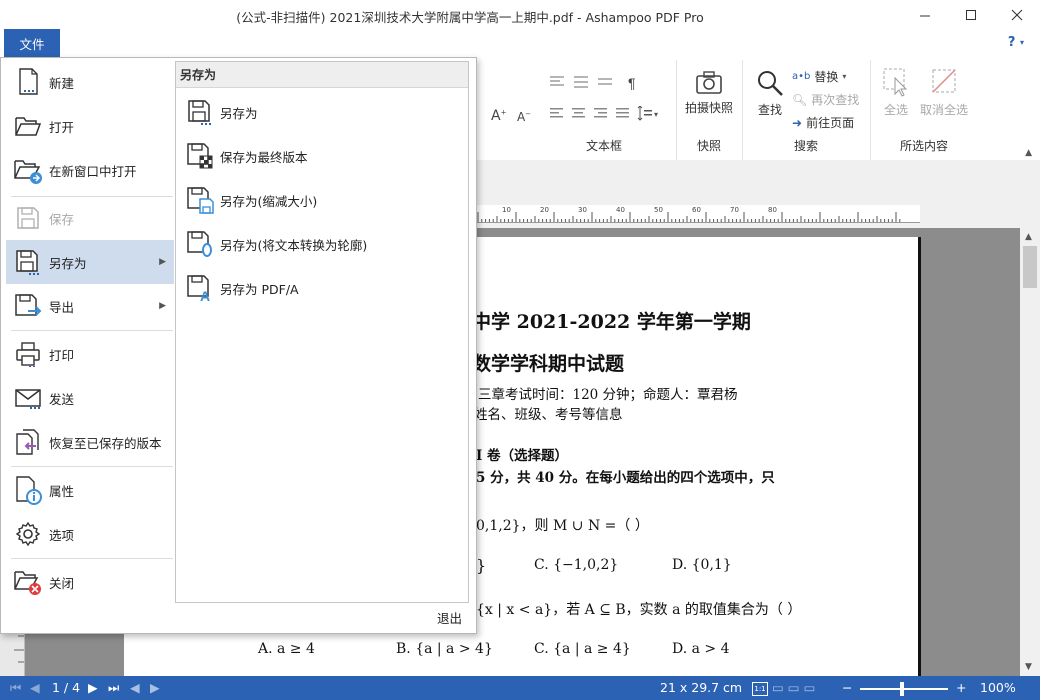 The width and height of the screenshot is (1040, 700). Describe the element at coordinates (35, 687) in the screenshot. I see `previous-page-icon: ◀` at that location.